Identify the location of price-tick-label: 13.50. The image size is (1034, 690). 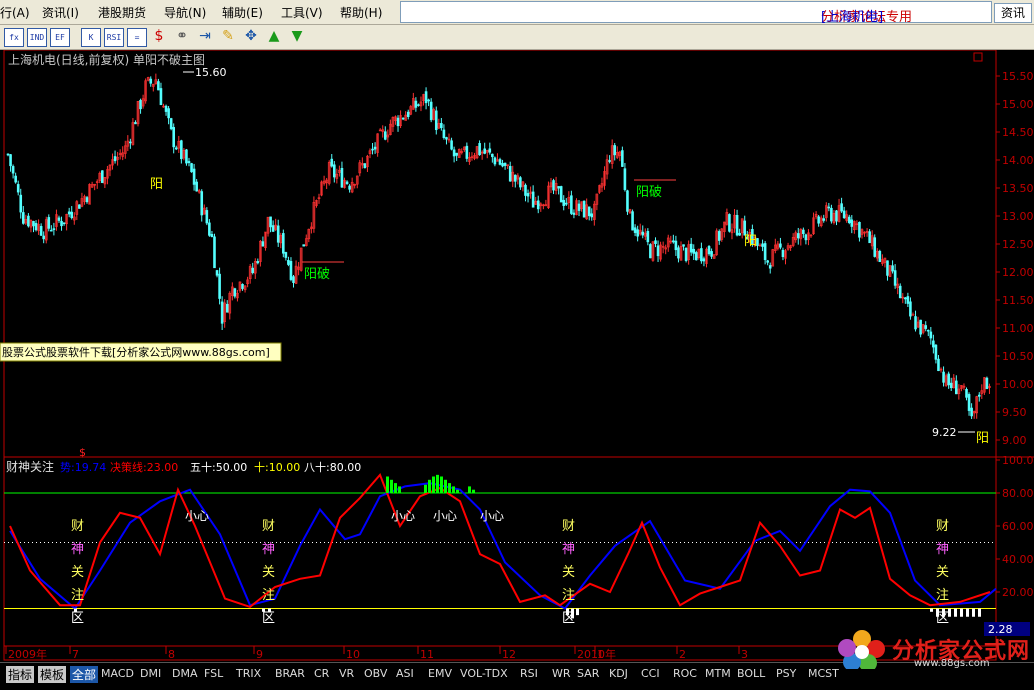
(1018, 188).